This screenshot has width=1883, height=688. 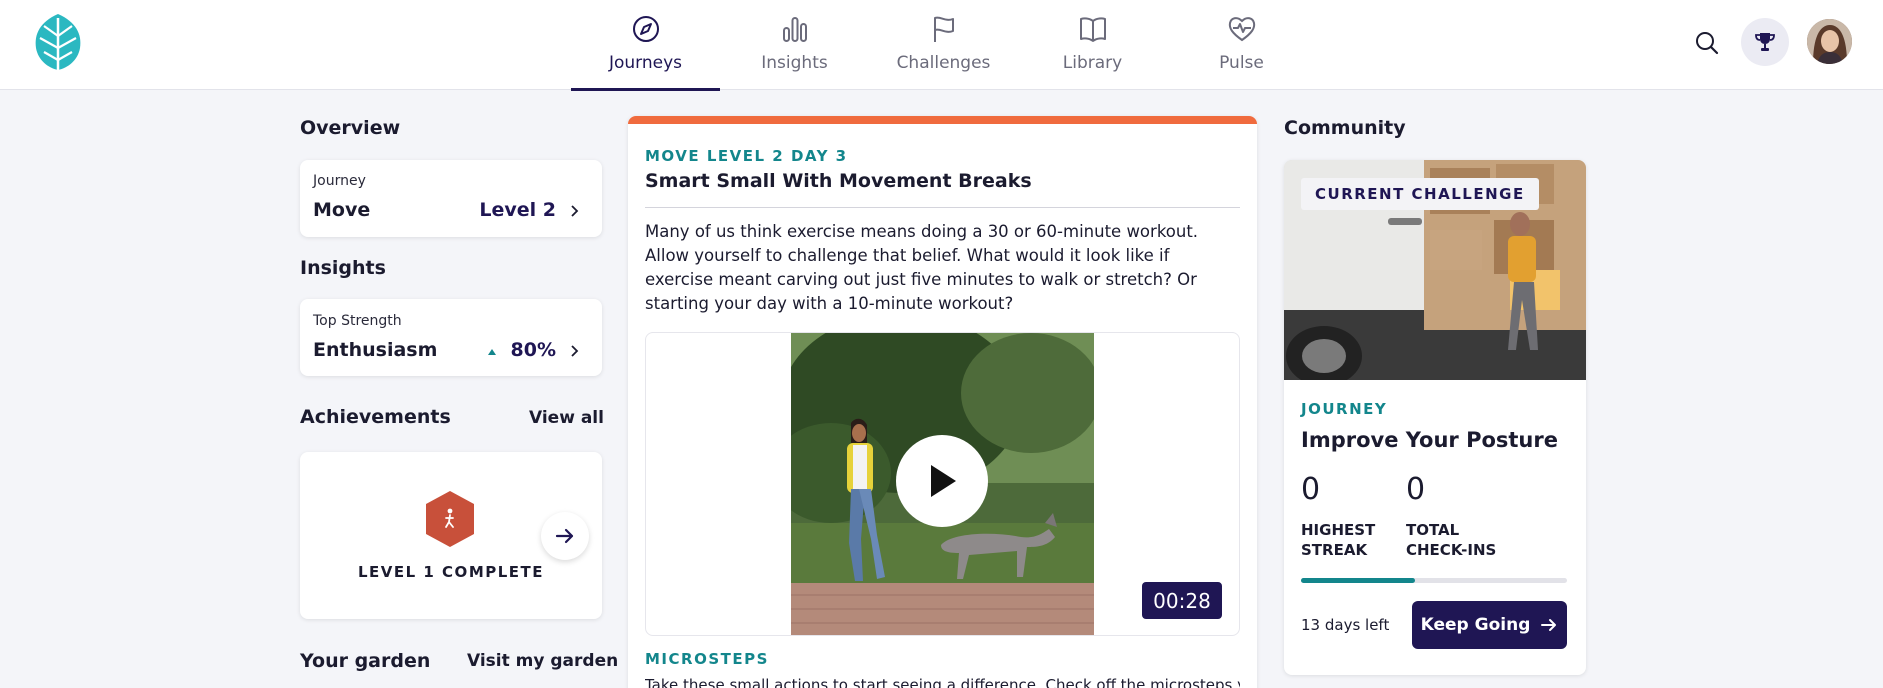 What do you see at coordinates (794, 29) in the screenshot?
I see `bar-chart-icon` at bounding box center [794, 29].